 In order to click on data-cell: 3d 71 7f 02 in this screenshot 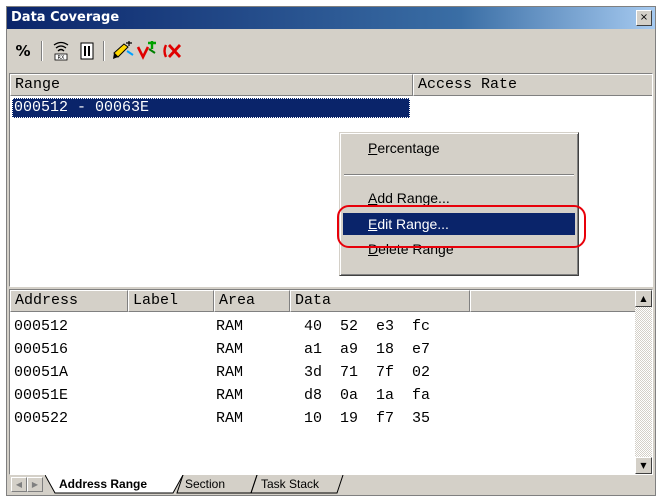, I will do `click(367, 372)`.